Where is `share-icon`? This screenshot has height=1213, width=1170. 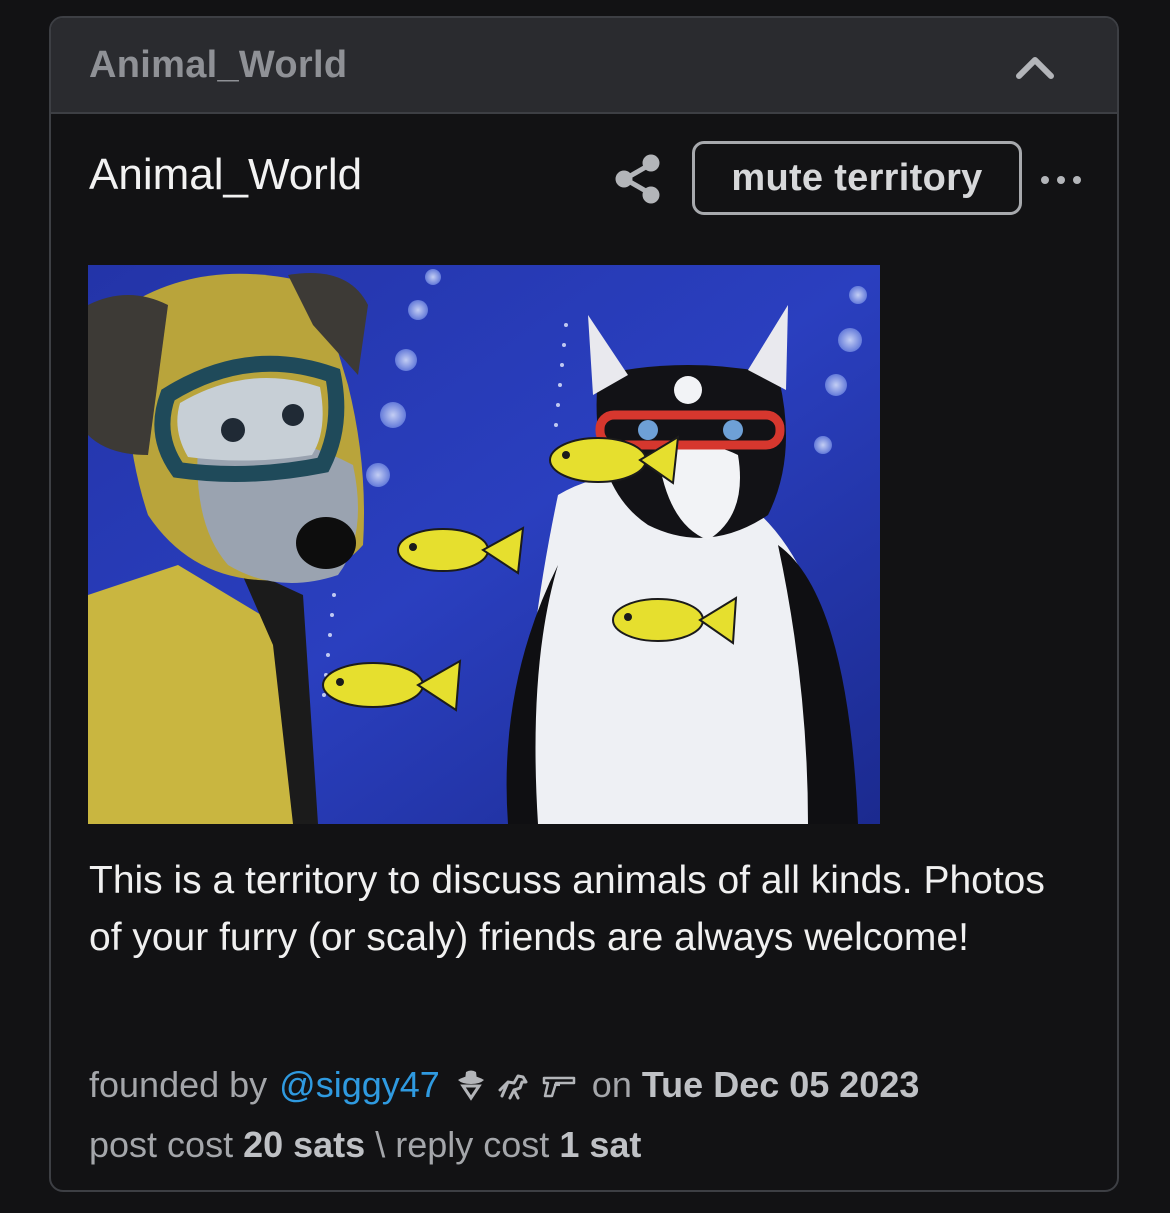 share-icon is located at coordinates (638, 179).